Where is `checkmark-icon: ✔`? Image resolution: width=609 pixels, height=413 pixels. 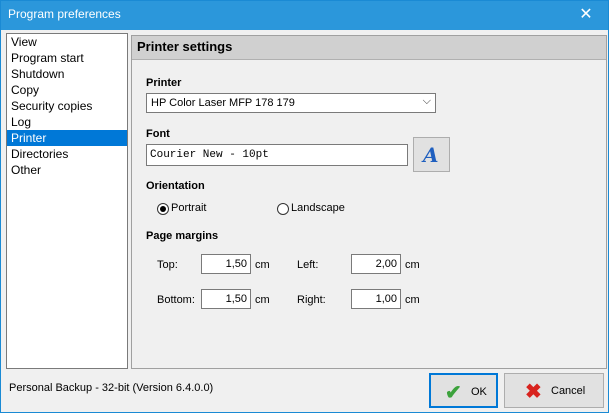
checkmark-icon: ✔ is located at coordinates (453, 393).